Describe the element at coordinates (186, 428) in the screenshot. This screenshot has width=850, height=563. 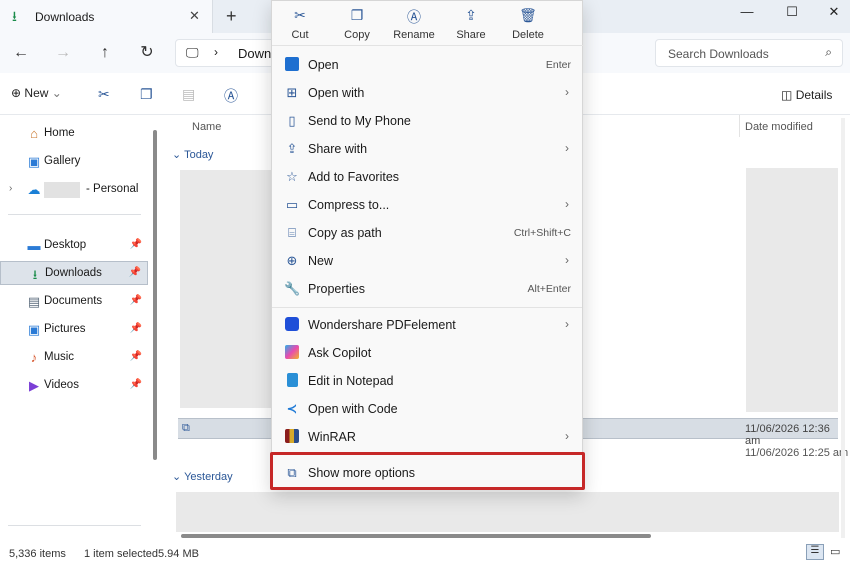
I see `file-shortcut-icon: ⧉` at that location.